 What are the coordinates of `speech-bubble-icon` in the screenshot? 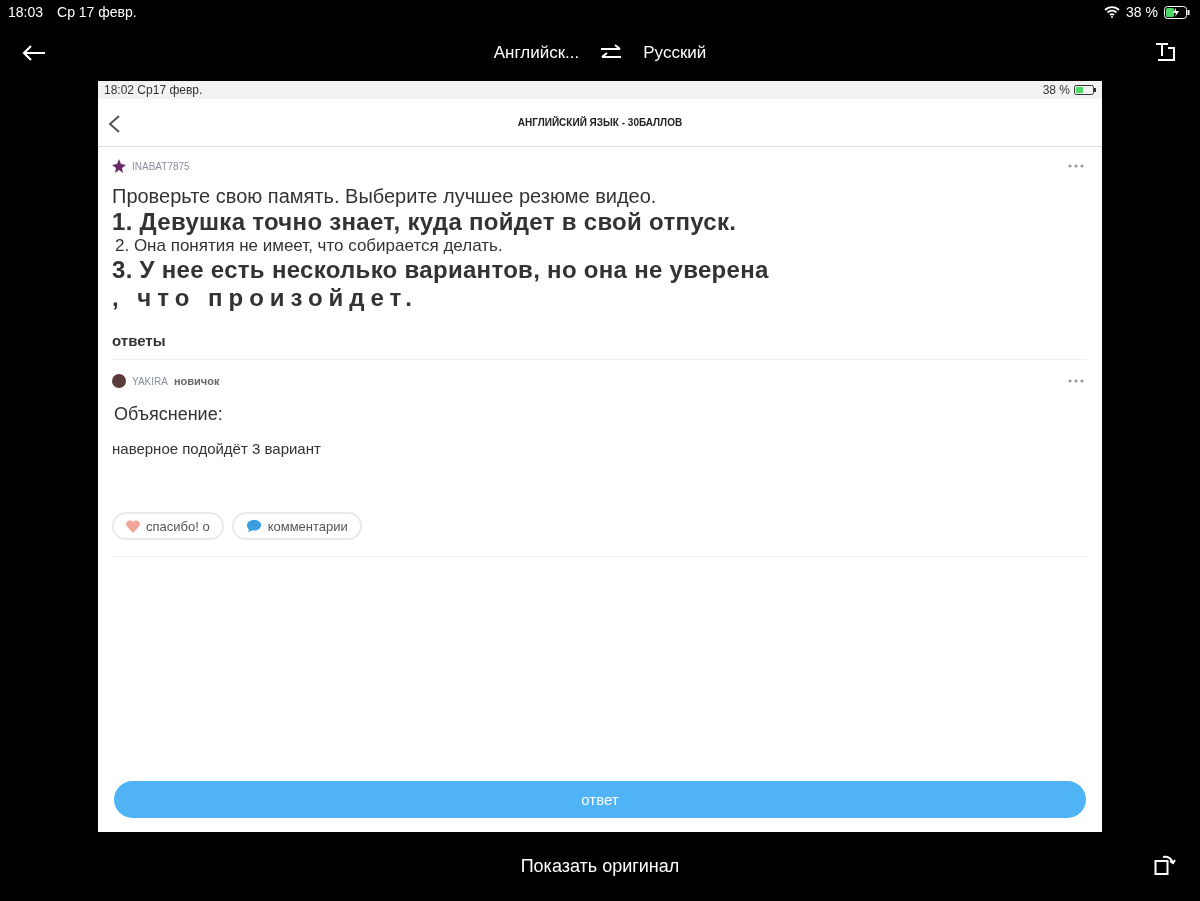 It's located at (253, 526).